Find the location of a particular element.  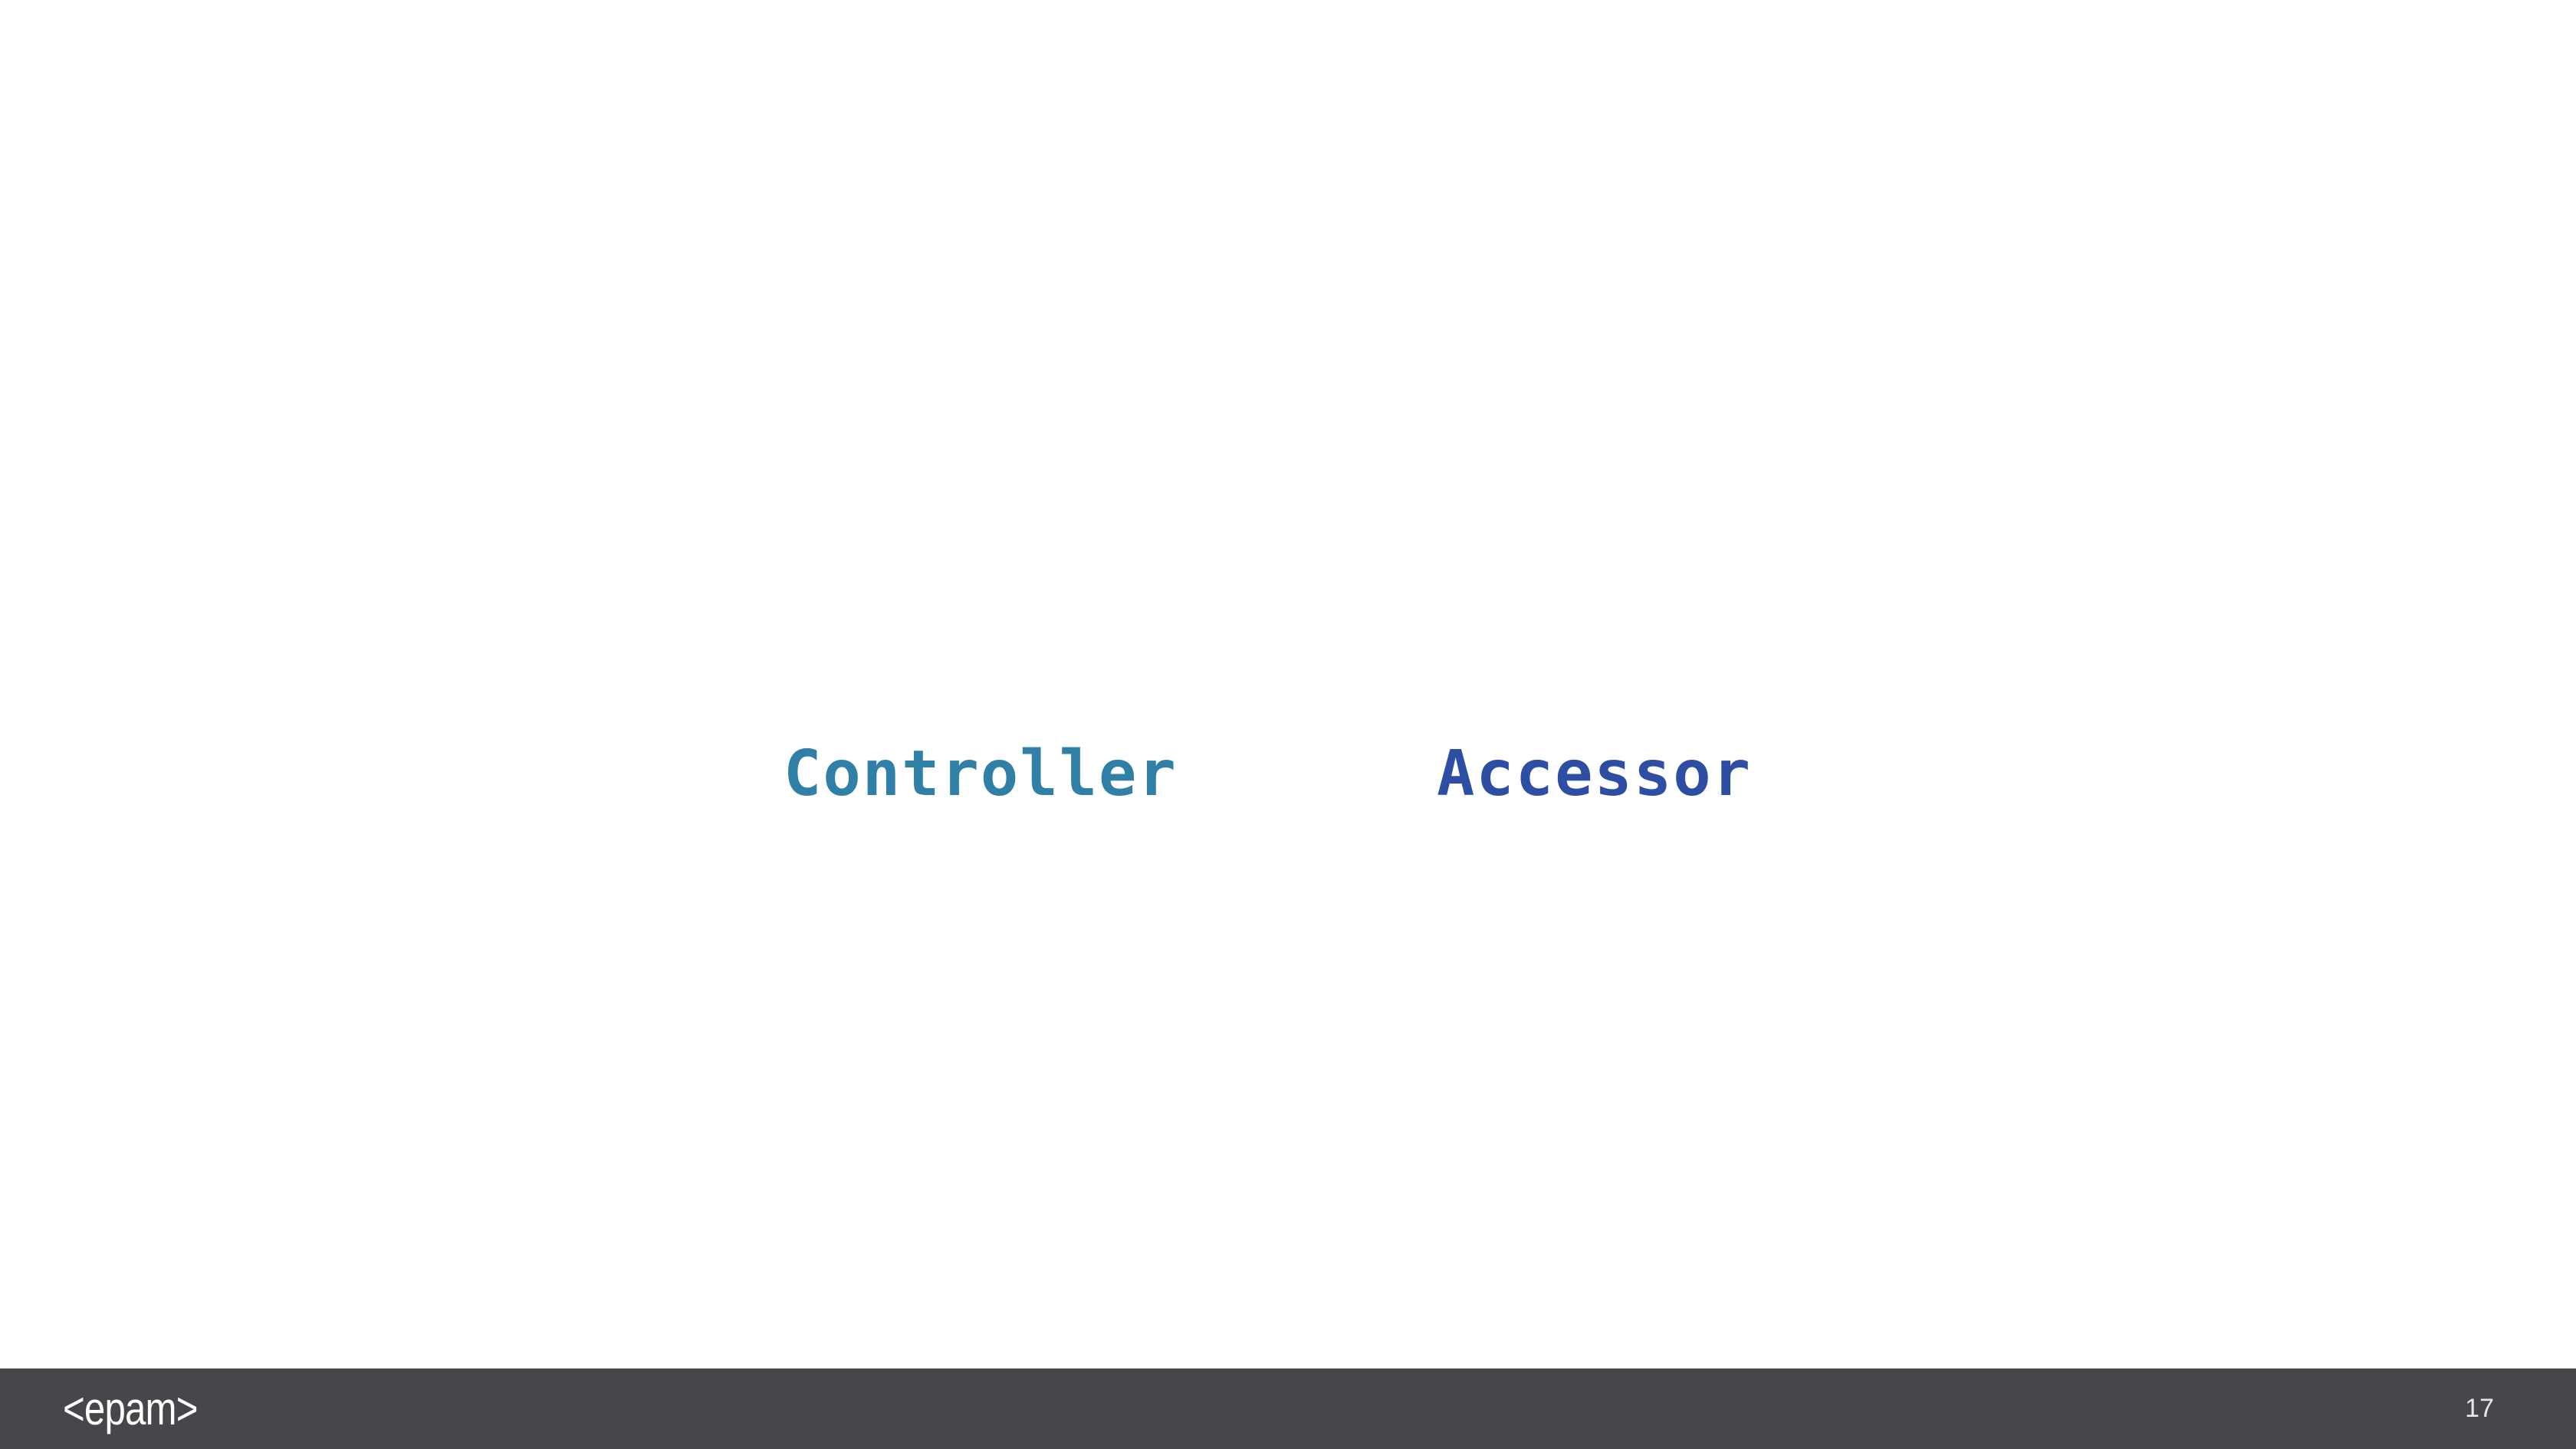

epam-logo: <epam> is located at coordinates (131, 1408).